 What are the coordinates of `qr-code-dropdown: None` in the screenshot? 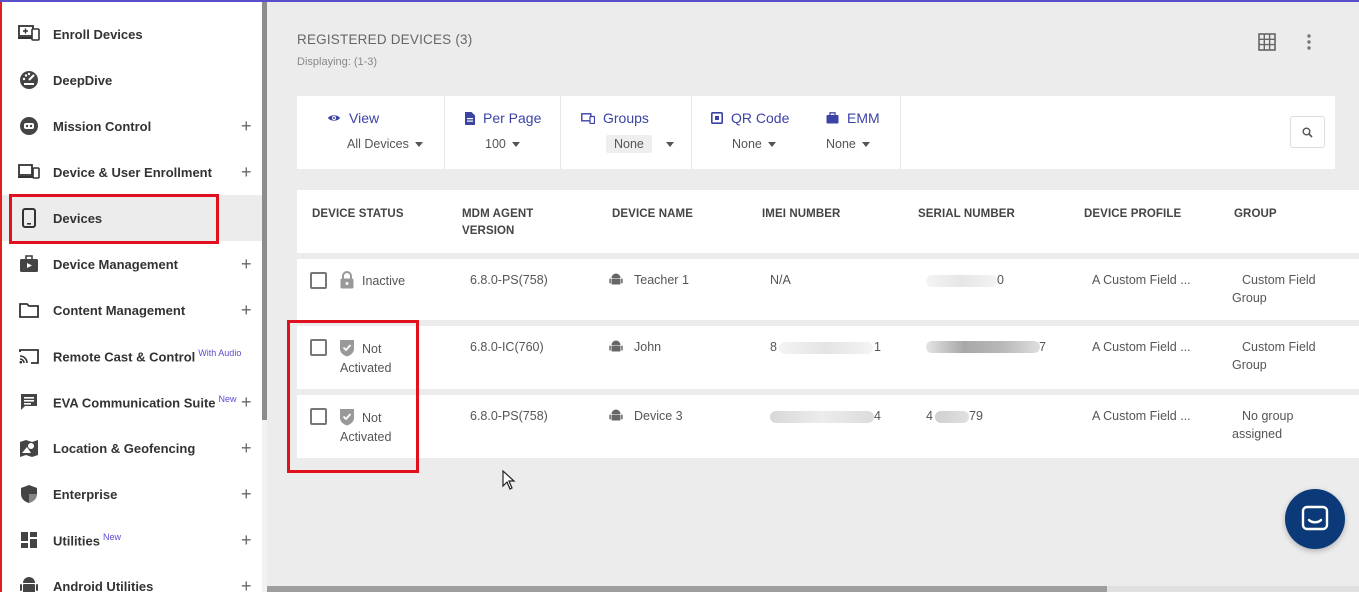 It's located at (754, 144).